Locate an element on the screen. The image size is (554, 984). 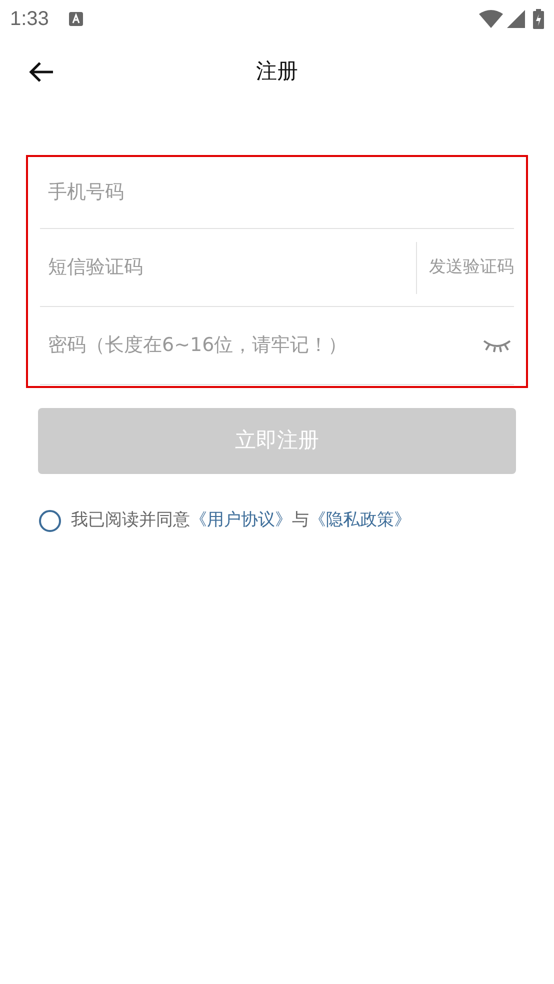
agreement-checkbox is located at coordinates (50, 521).